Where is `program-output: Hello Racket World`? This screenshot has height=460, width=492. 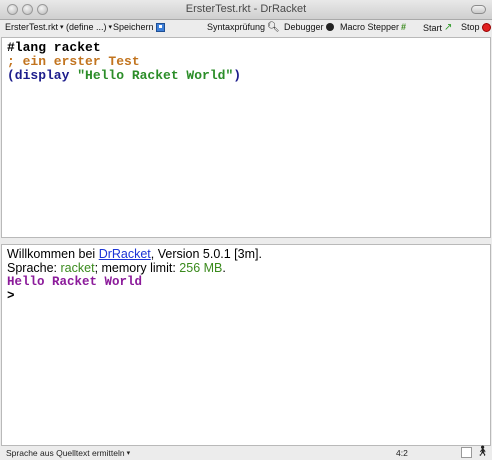
program-output: Hello Racket World is located at coordinates (75, 282).